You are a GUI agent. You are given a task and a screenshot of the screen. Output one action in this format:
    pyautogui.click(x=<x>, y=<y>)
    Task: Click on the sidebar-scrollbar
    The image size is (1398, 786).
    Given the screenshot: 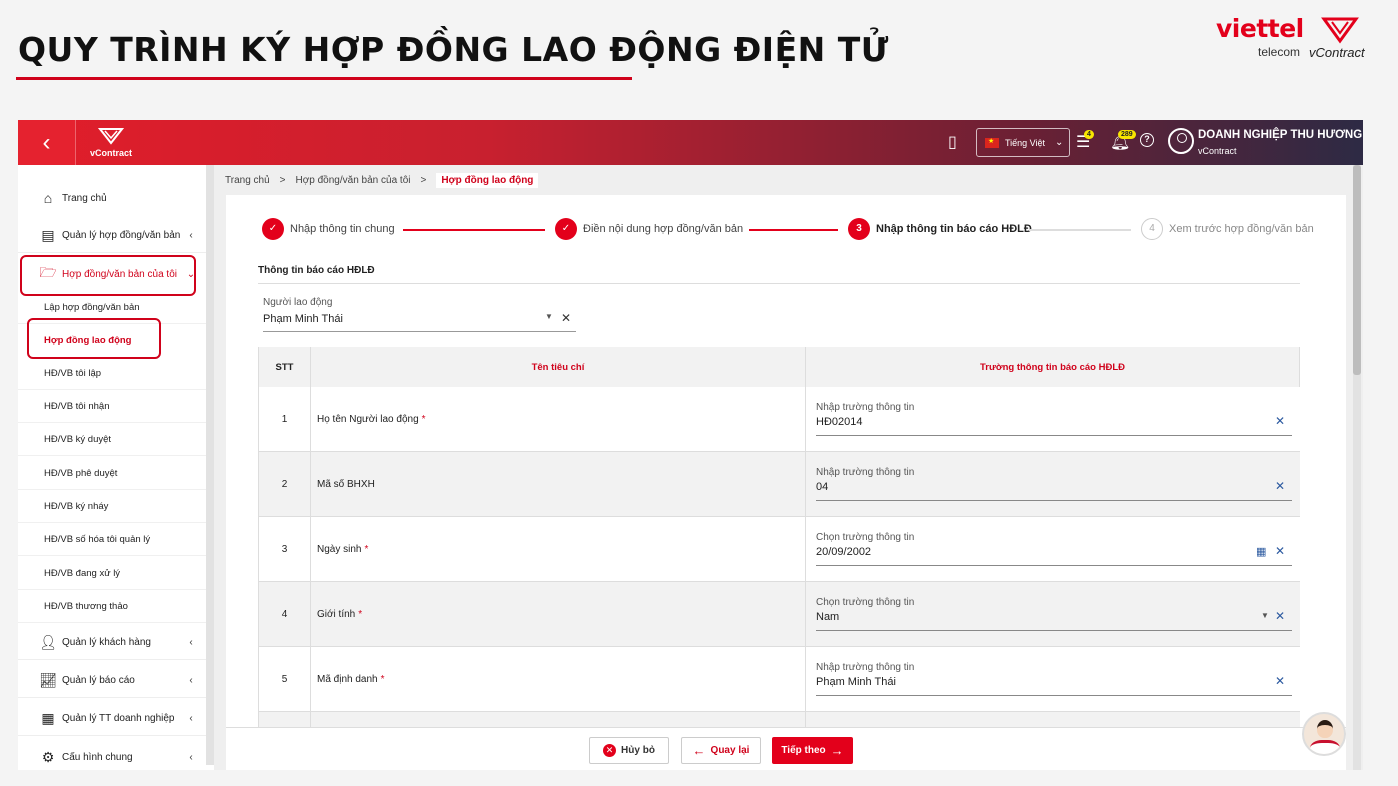 What is the action you would take?
    pyautogui.click(x=210, y=465)
    